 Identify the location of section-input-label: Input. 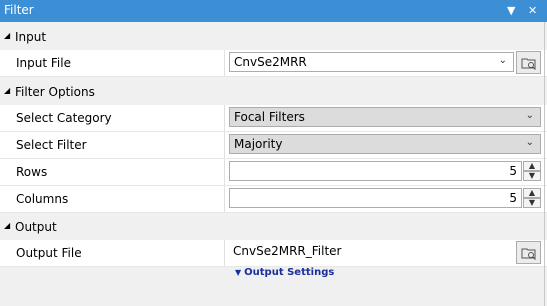
(31, 37).